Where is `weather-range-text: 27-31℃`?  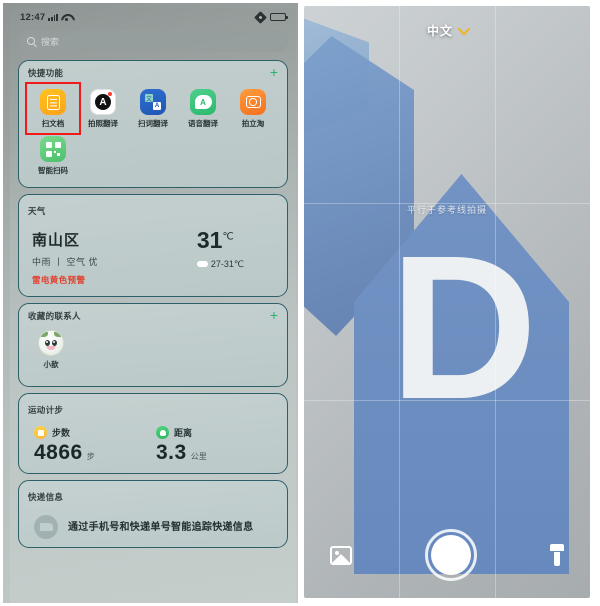 weather-range-text: 27-31℃ is located at coordinates (227, 264).